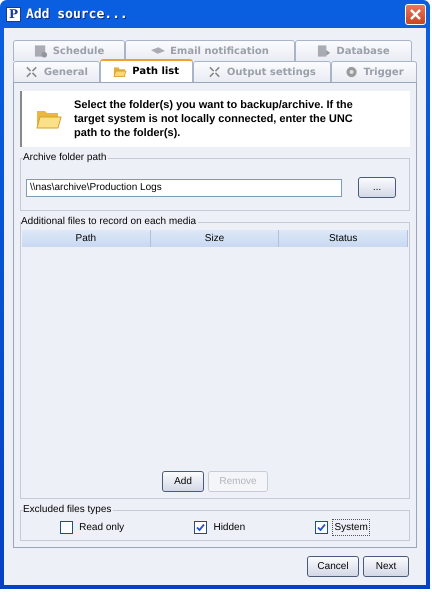 The height and width of the screenshot is (594, 432). I want to click on group-label: Archive folder path, so click(65, 158).